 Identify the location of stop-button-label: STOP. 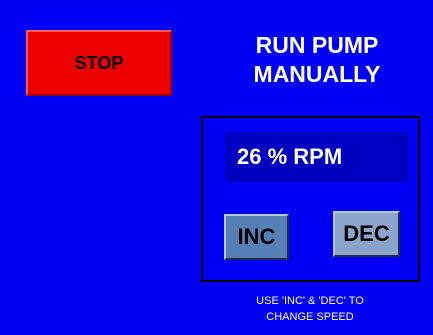
(99, 63).